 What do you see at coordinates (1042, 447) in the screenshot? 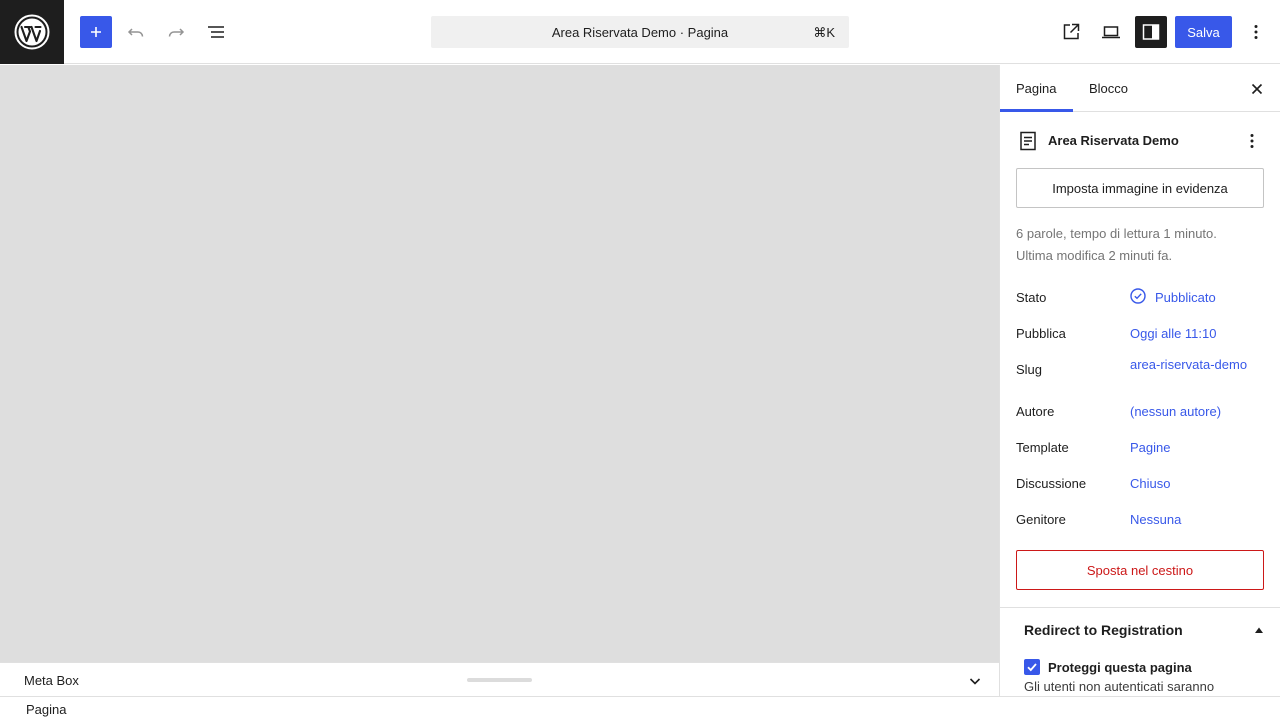
I see `template-label: Template` at bounding box center [1042, 447].